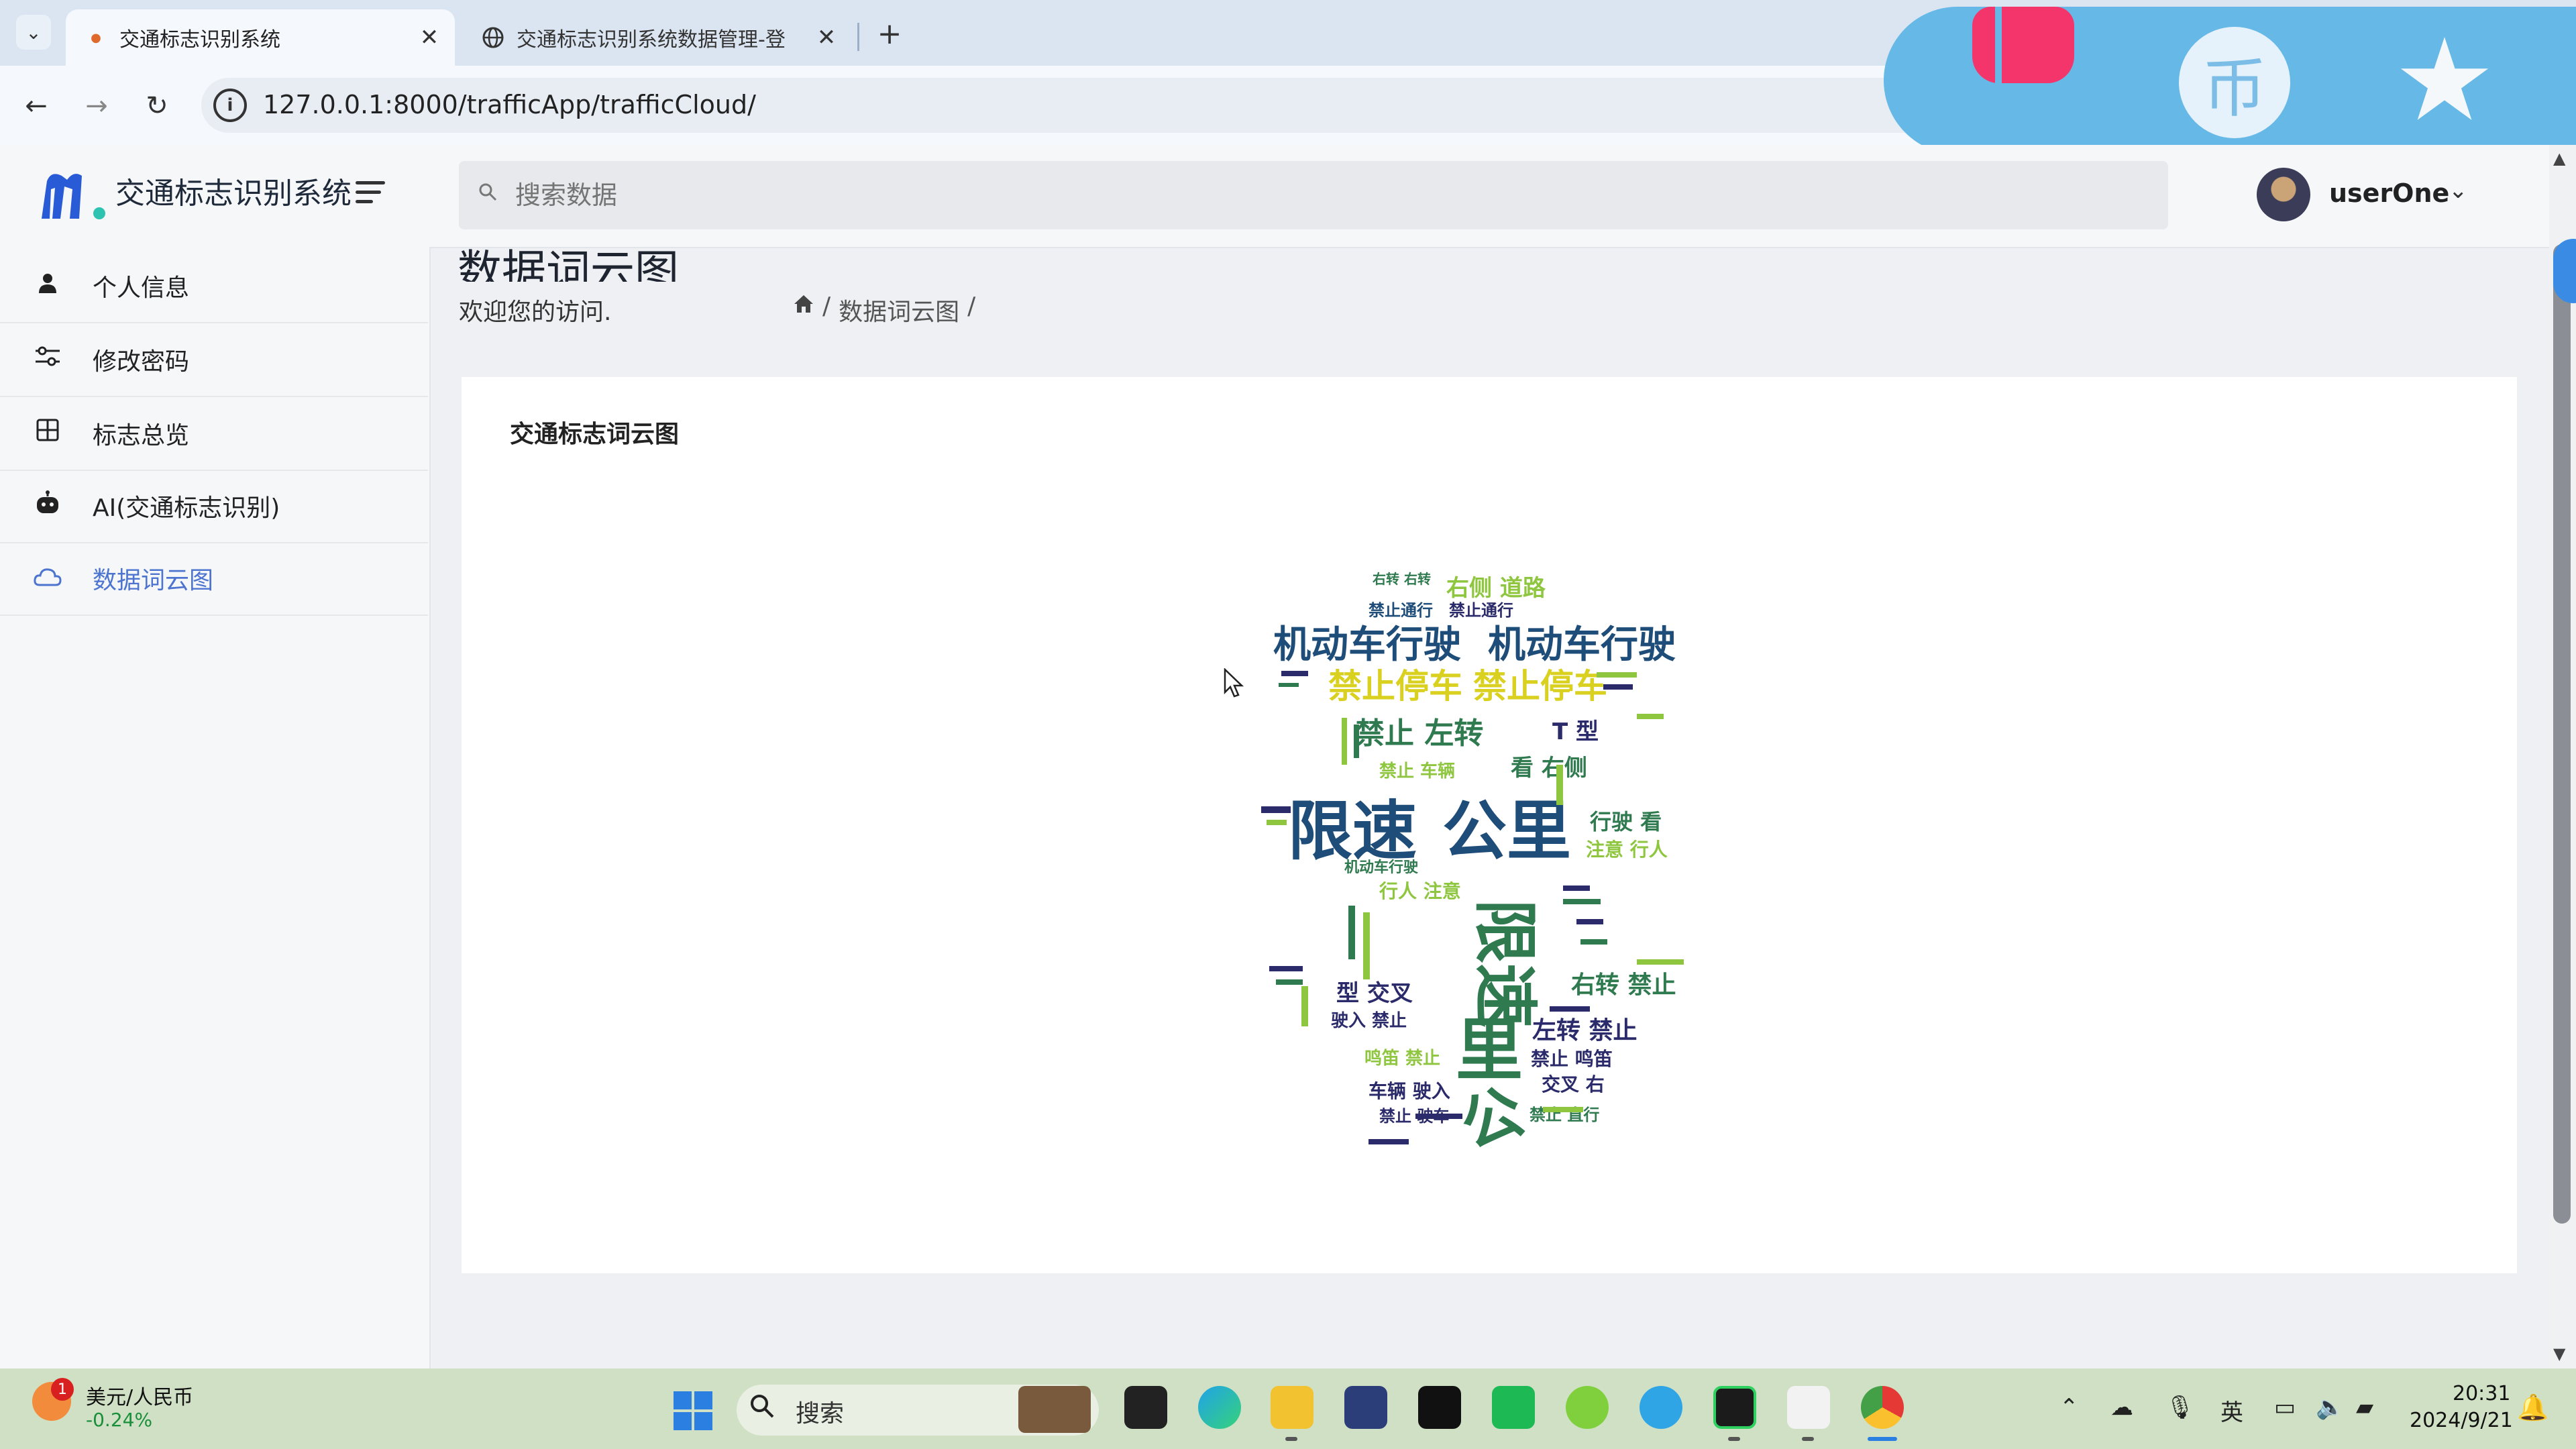  I want to click on chrome-icon, so click(1882, 1407).